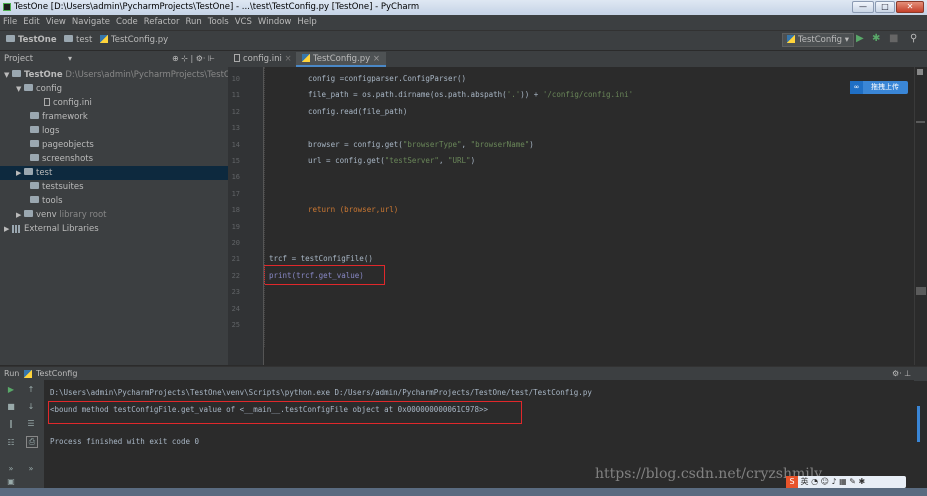 This screenshot has height=496, width=927. I want to click on editor-scrollbar, so click(920, 216).